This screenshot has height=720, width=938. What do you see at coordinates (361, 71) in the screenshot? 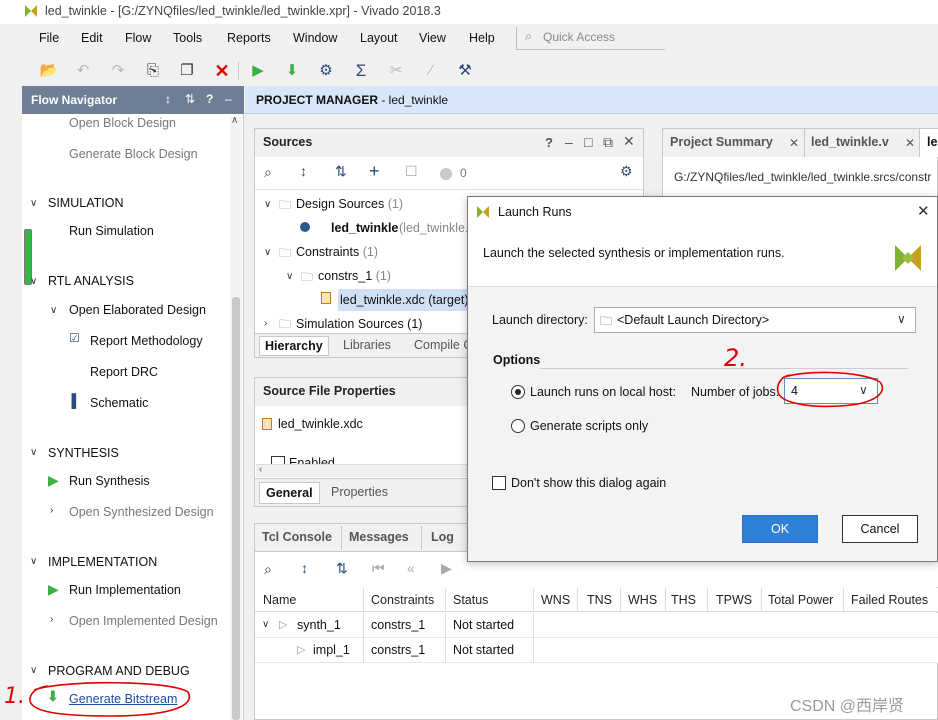
I see `sigma-icon: Σ` at bounding box center [361, 71].